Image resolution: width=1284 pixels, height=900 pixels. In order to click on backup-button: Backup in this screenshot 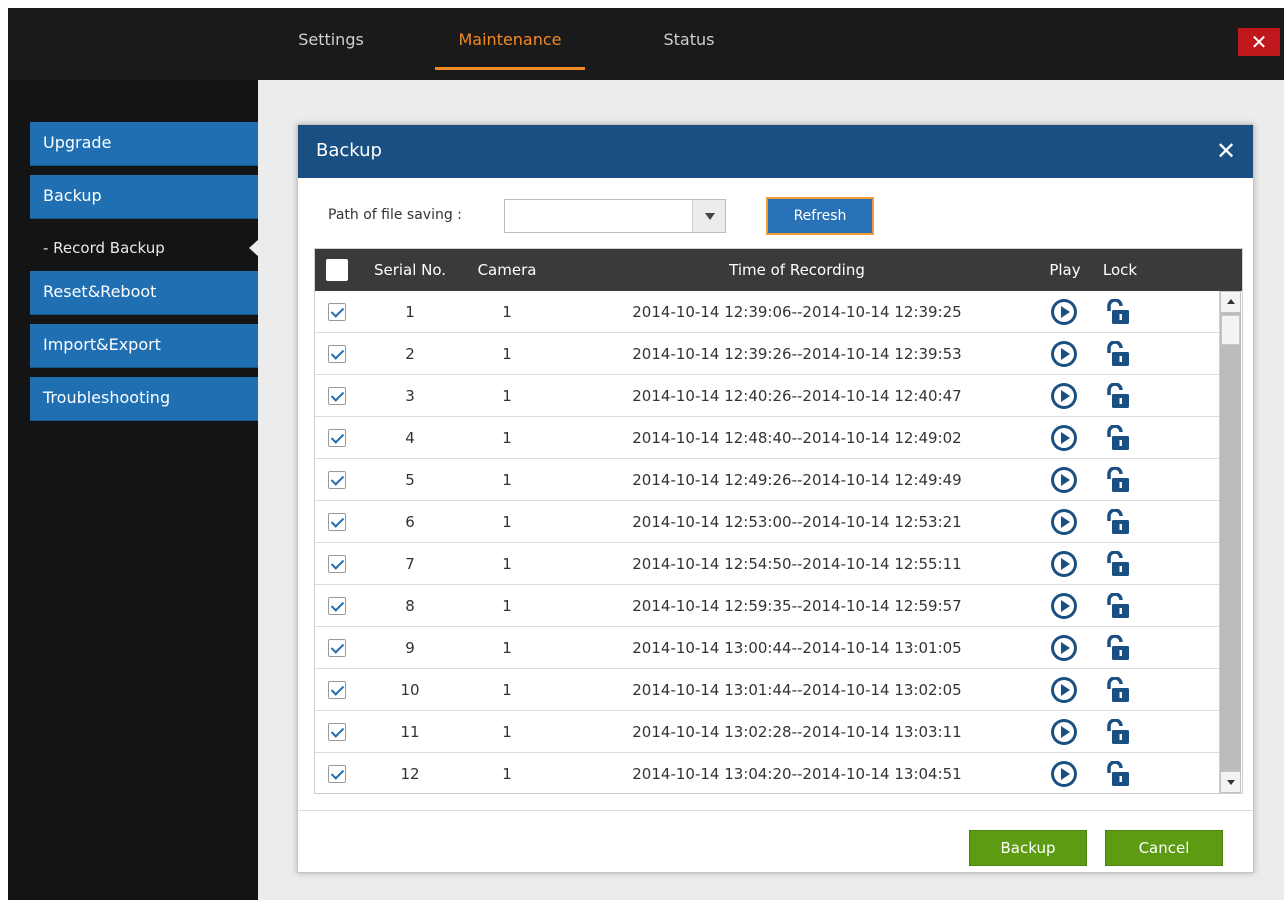, I will do `click(1028, 848)`.